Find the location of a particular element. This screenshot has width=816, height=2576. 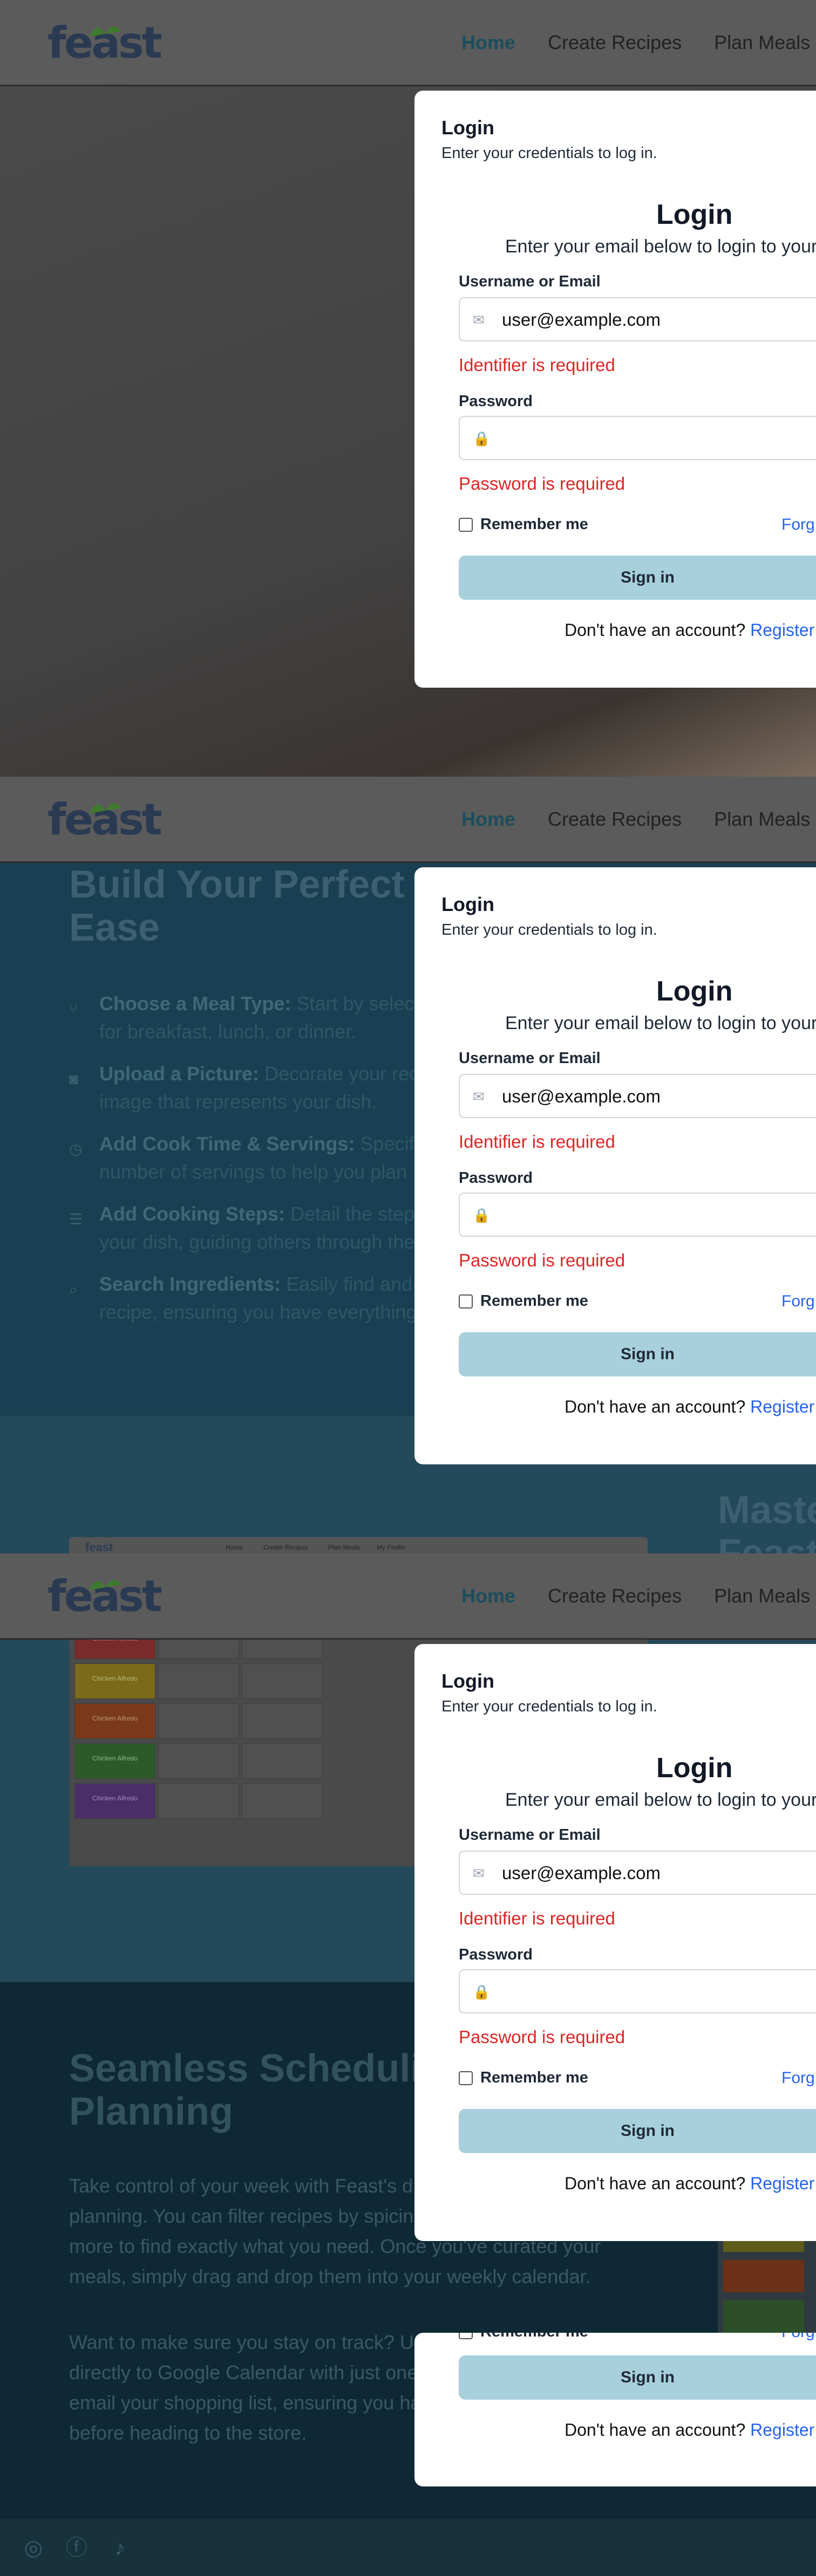

twitter-icon: ♪ is located at coordinates (120, 2548).